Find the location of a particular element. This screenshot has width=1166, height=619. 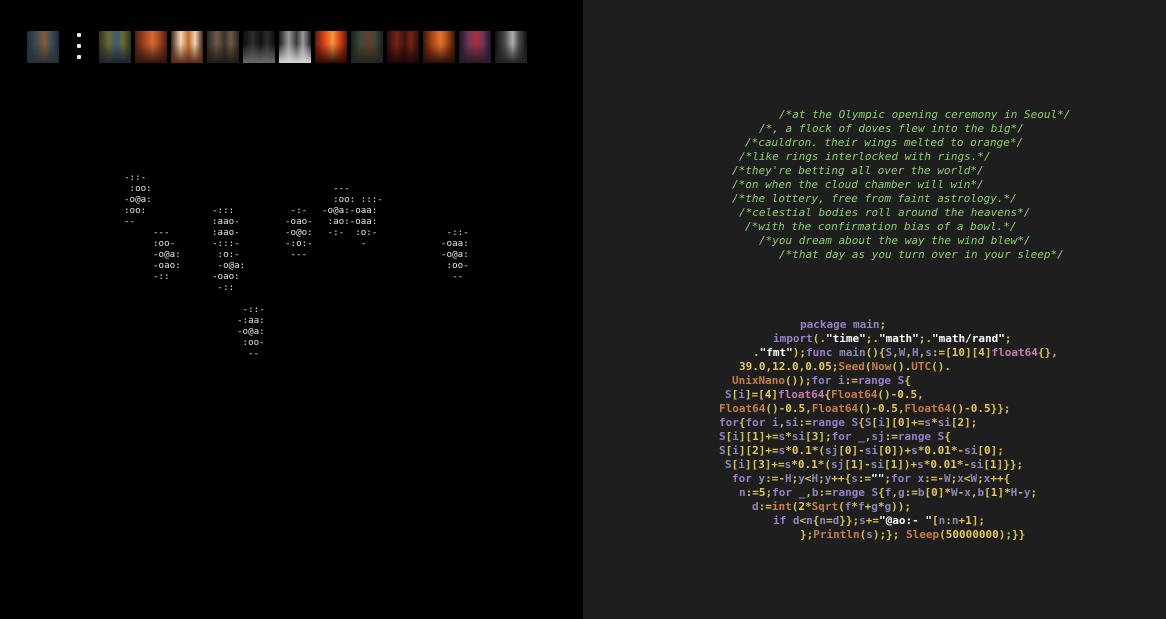

code-line: S[i][1]+=s*si[3];for _,sj:=range S{ is located at coordinates (835, 436).